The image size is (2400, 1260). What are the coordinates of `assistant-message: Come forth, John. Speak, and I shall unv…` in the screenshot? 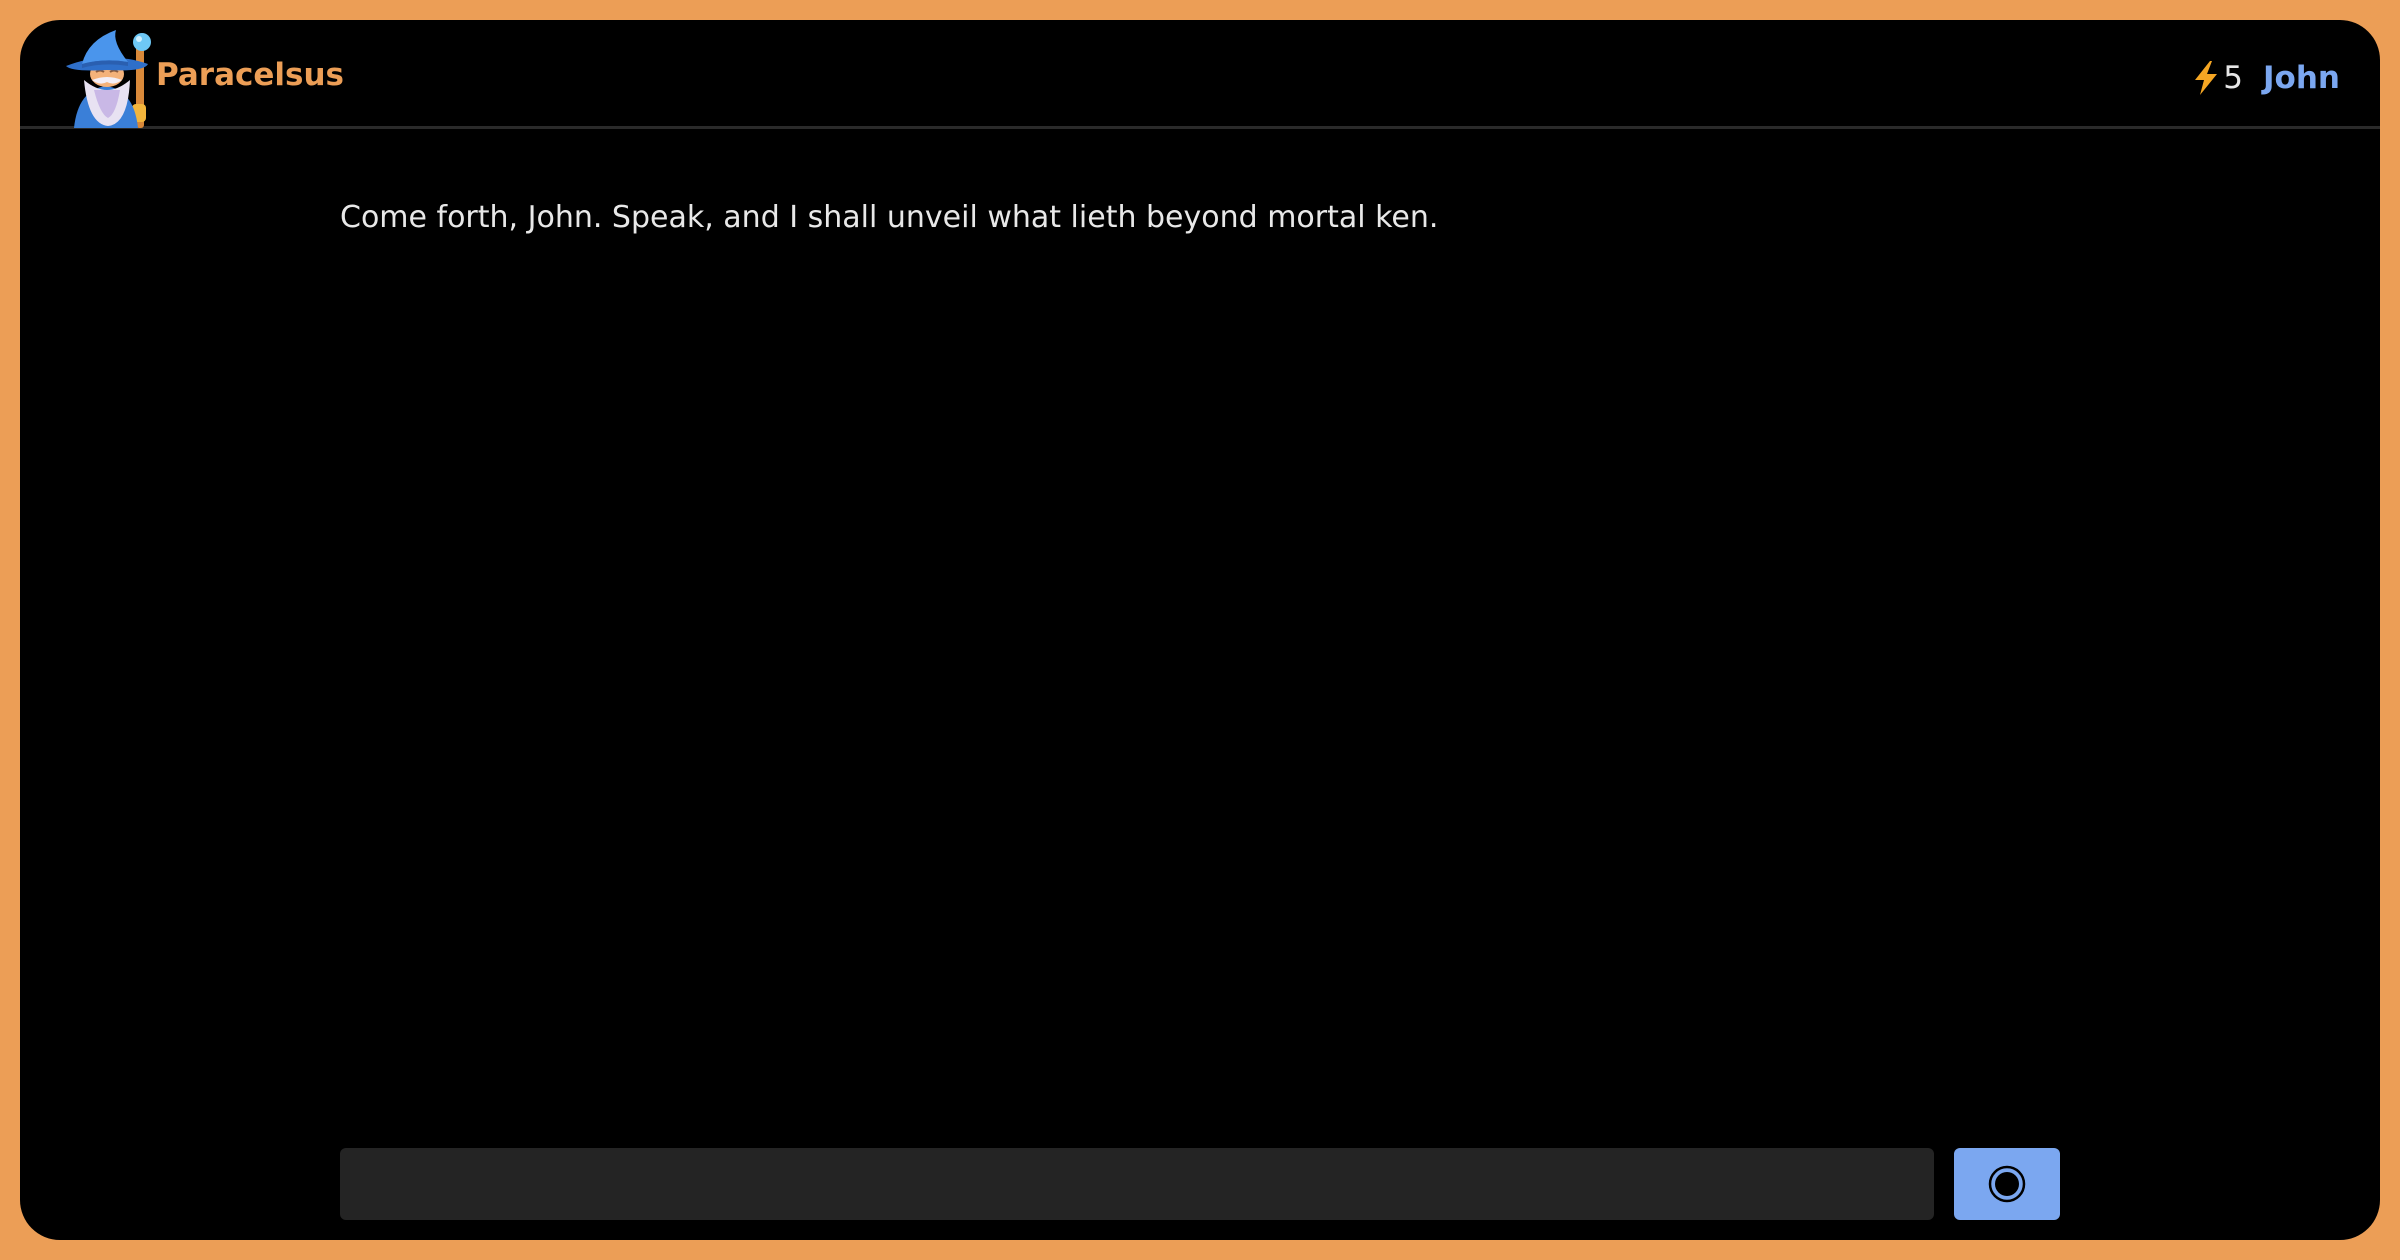 It's located at (889, 217).